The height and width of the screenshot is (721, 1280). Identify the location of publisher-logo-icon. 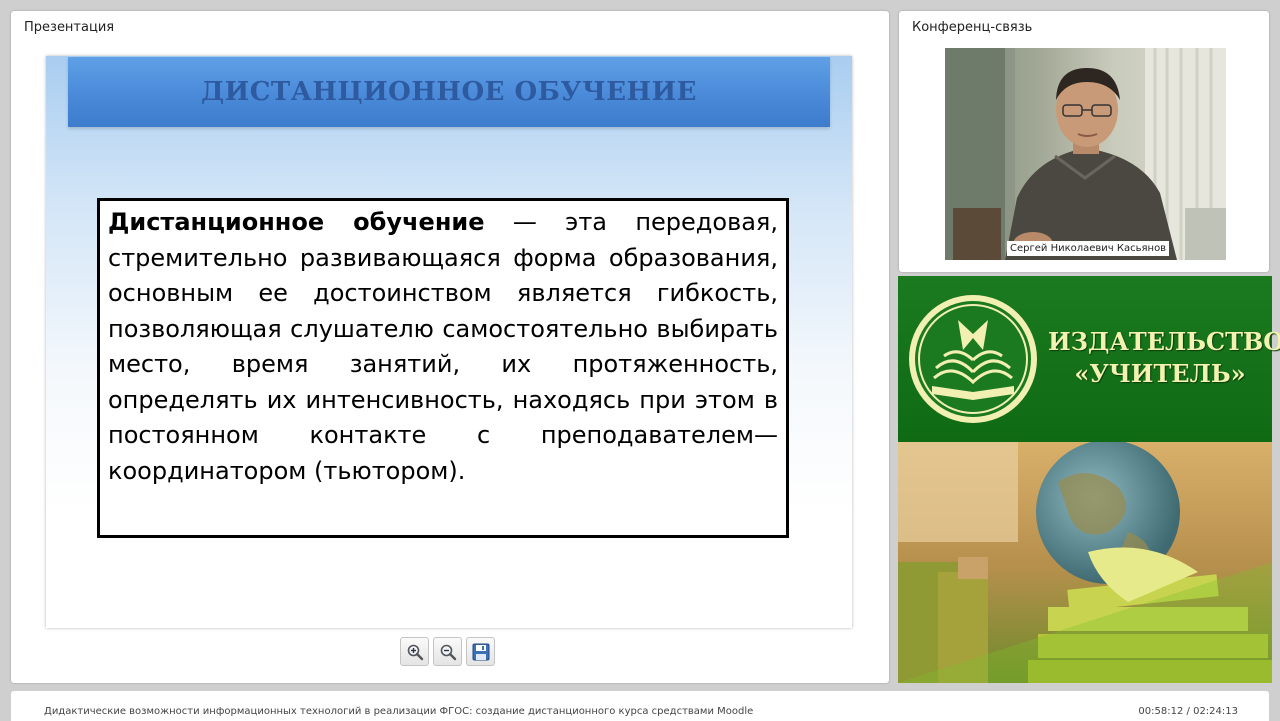
(973, 359).